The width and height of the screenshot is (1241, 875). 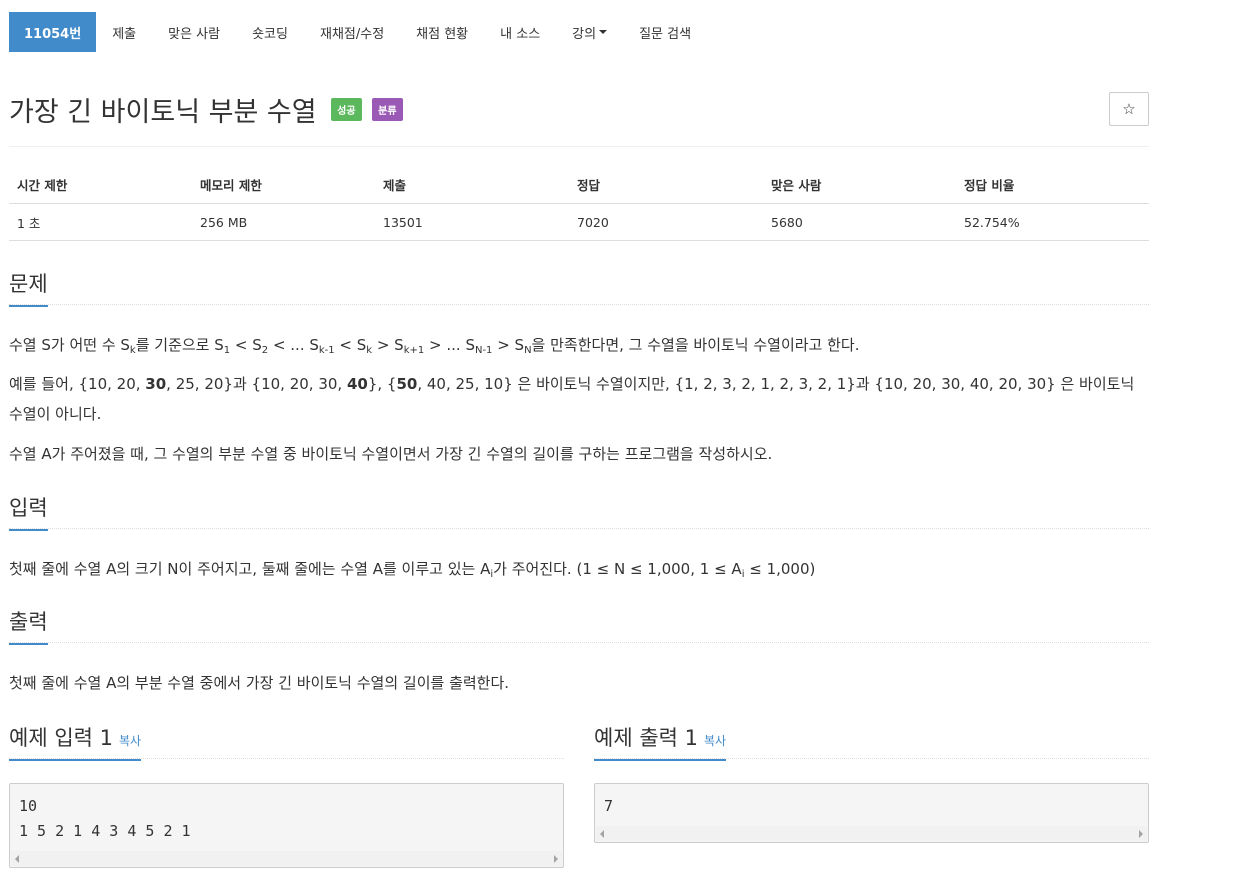 What do you see at coordinates (520, 32) in the screenshot?
I see `tab-my-source: 내 소스` at bounding box center [520, 32].